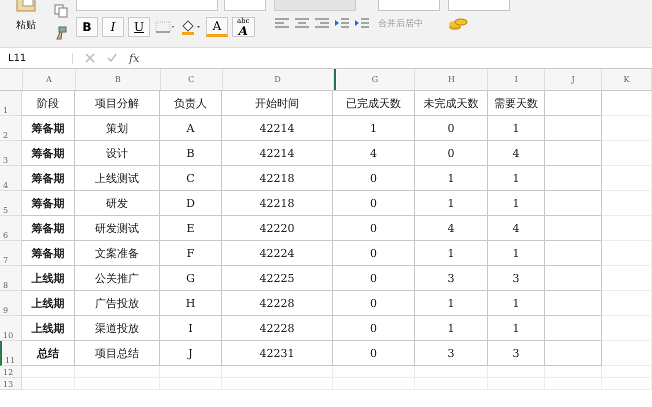 This screenshot has height=407, width=652. Describe the element at coordinates (117, 128) in the screenshot. I see `table-cell: 策划` at that location.